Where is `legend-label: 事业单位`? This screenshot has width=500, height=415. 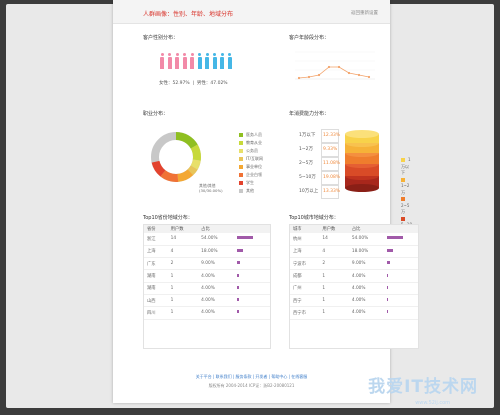
legend-label: 事业单位 is located at coordinates (254, 166).